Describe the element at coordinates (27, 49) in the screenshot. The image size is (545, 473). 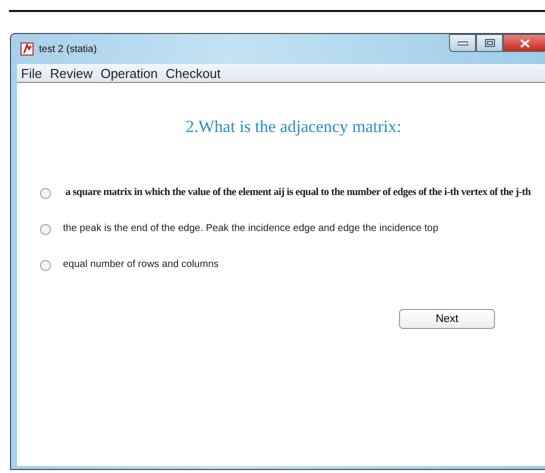
I see `document-icon` at that location.